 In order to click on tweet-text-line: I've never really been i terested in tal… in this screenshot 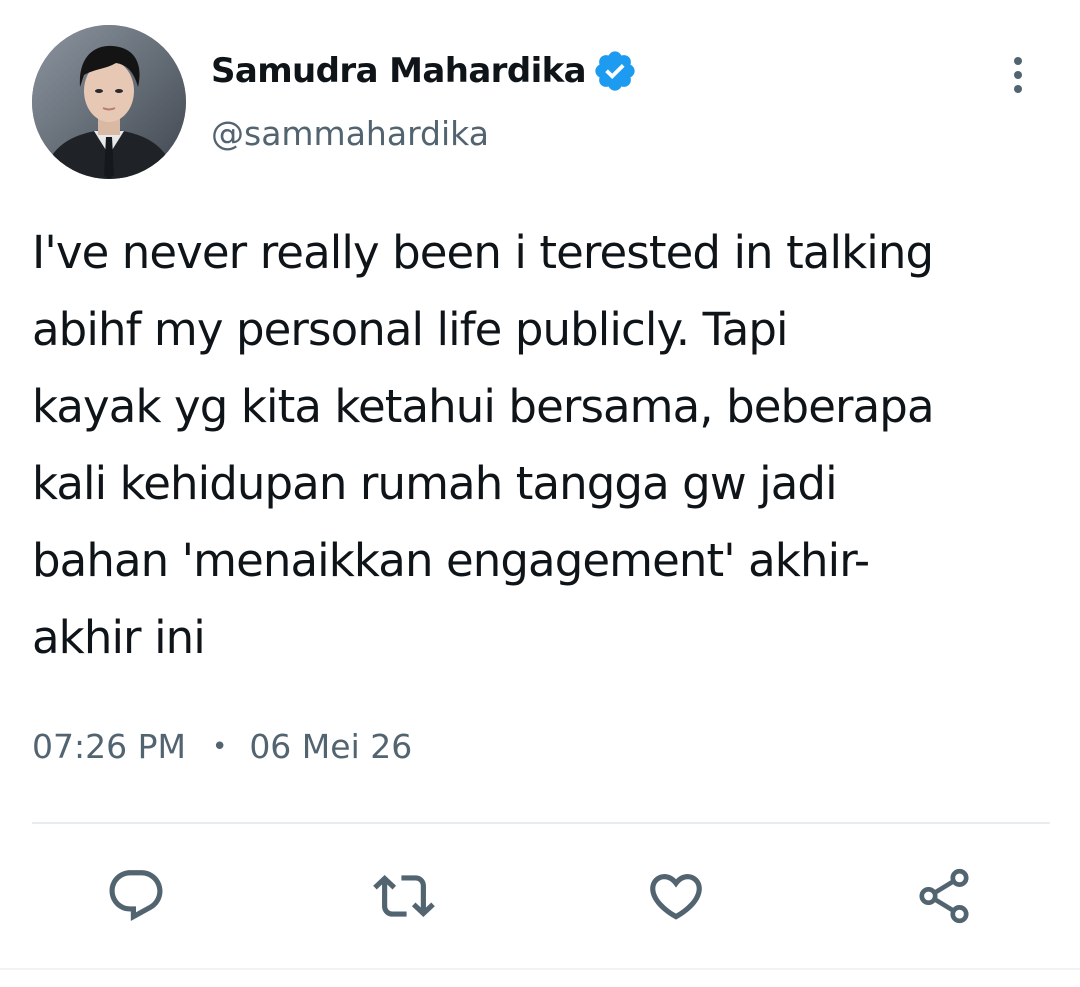, I will do `click(483, 252)`.